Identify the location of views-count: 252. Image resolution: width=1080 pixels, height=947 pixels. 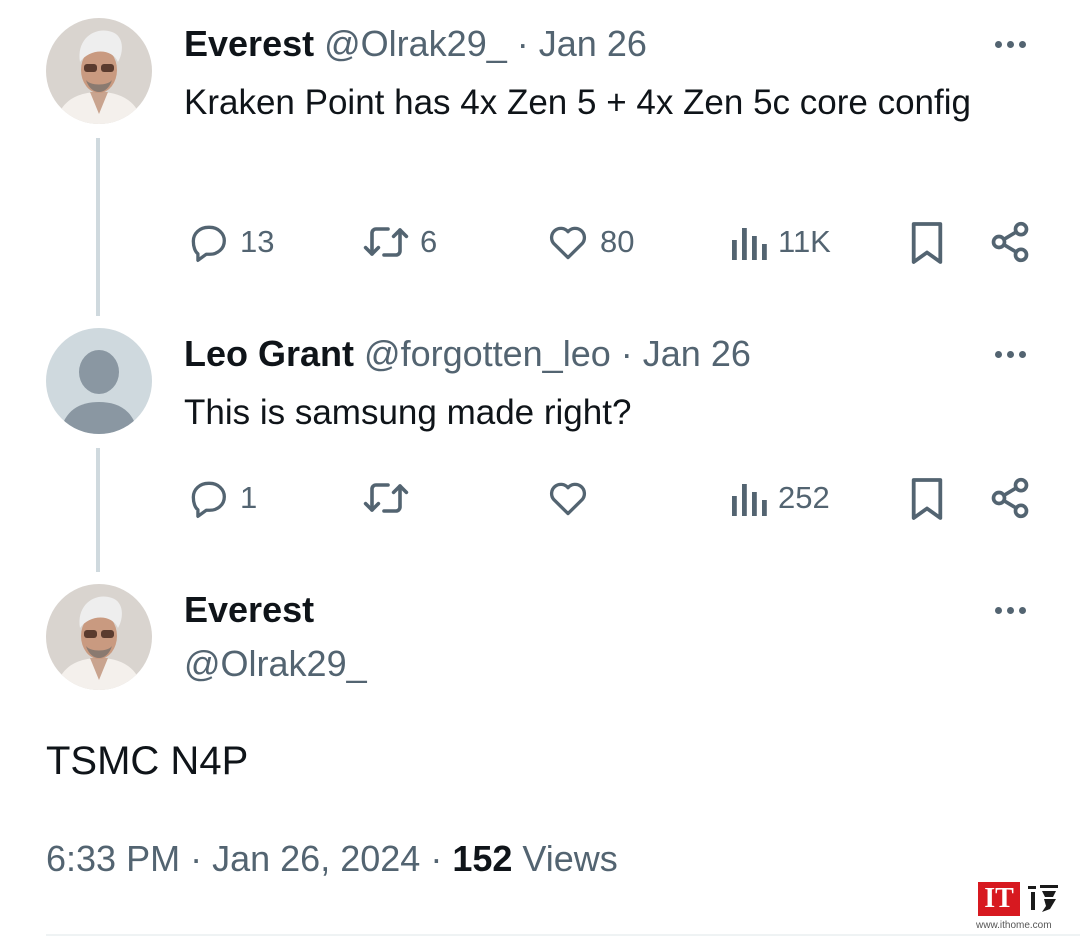
(804, 497).